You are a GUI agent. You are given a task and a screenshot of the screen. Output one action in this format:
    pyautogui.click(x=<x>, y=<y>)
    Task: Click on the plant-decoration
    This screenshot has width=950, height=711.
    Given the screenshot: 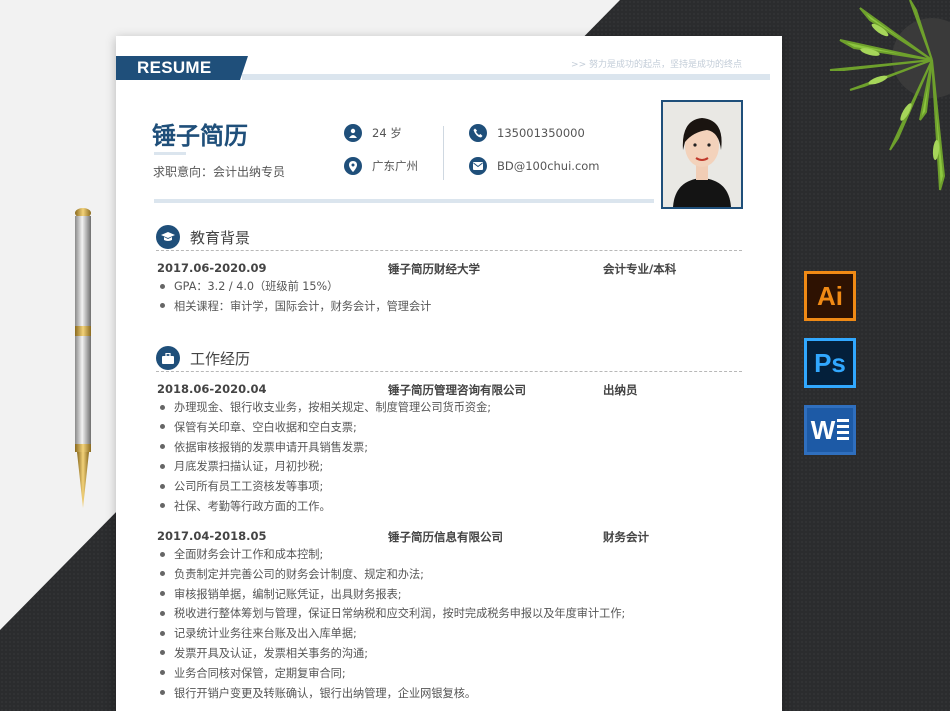 What is the action you would take?
    pyautogui.click(x=889, y=95)
    